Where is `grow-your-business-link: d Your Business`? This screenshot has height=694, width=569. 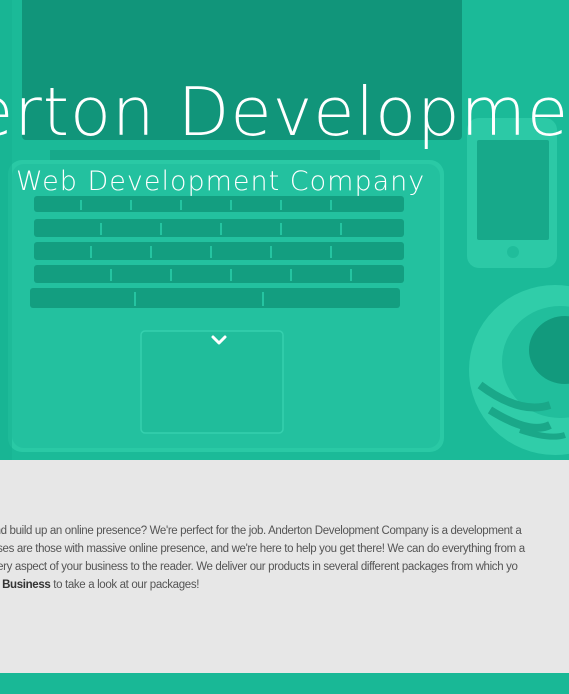 grow-your-business-link: d Your Business is located at coordinates (25, 585).